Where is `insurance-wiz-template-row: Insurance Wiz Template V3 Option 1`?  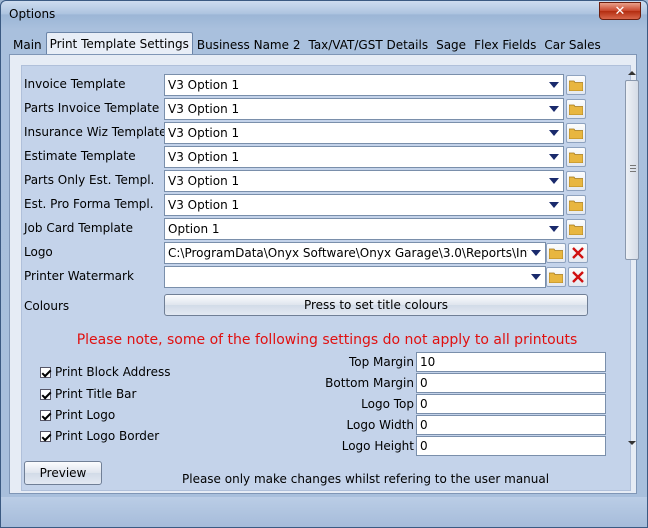 insurance-wiz-template-row: Insurance Wiz Template V3 Option 1 is located at coordinates (322, 133).